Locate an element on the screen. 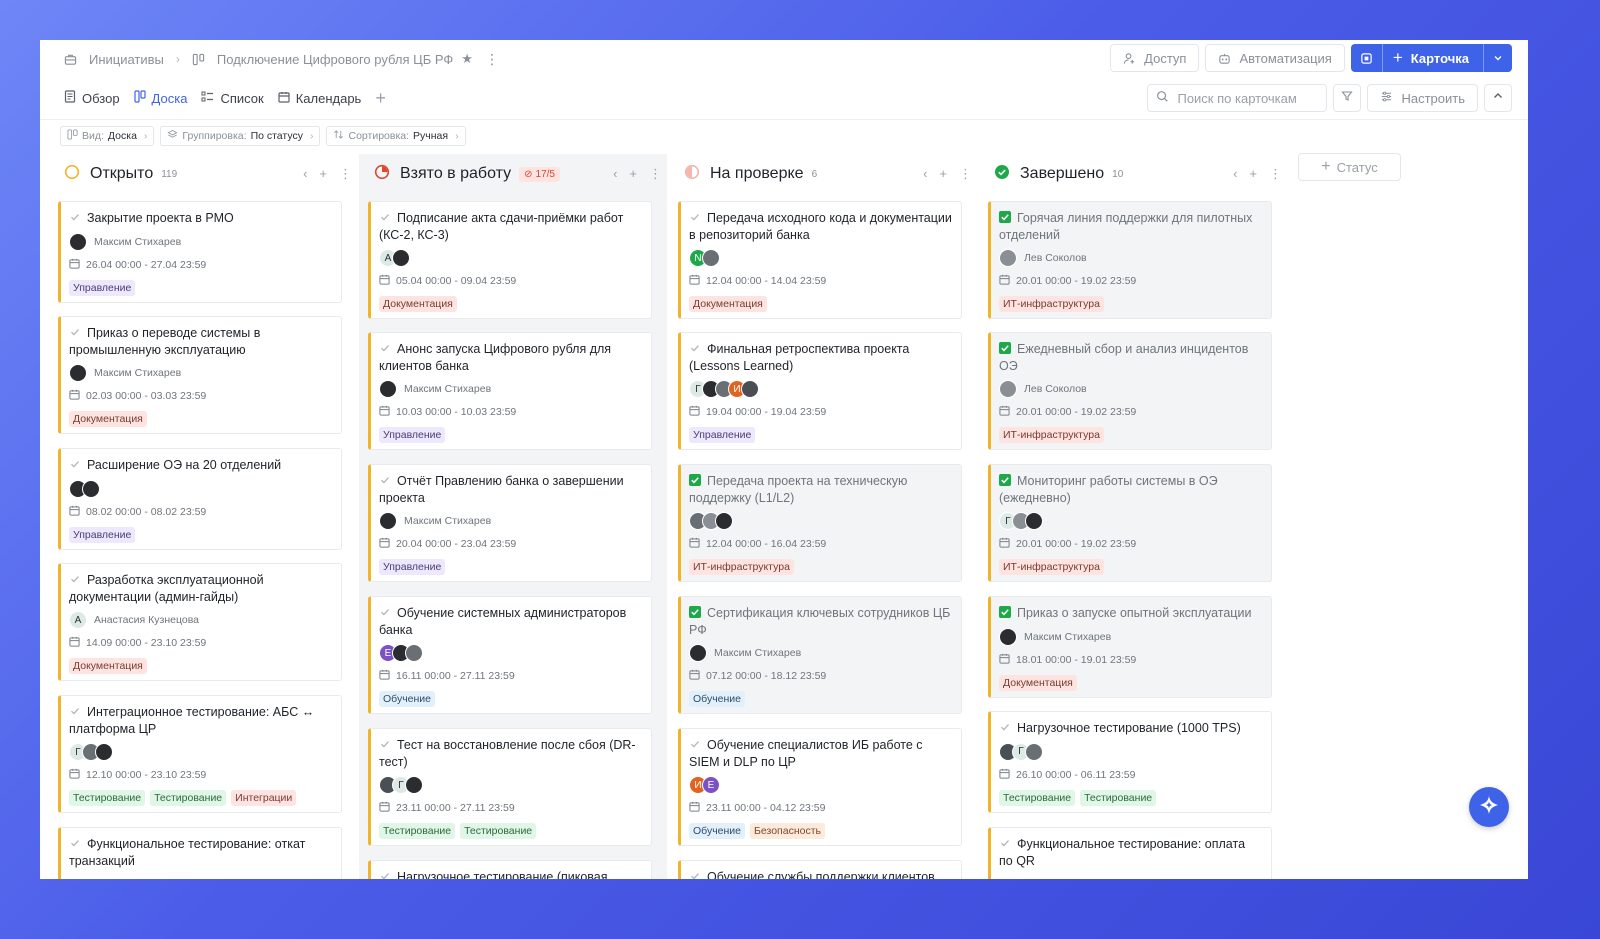 The width and height of the screenshot is (1600, 939). search-input: Поиск по карточкам is located at coordinates (1237, 98).